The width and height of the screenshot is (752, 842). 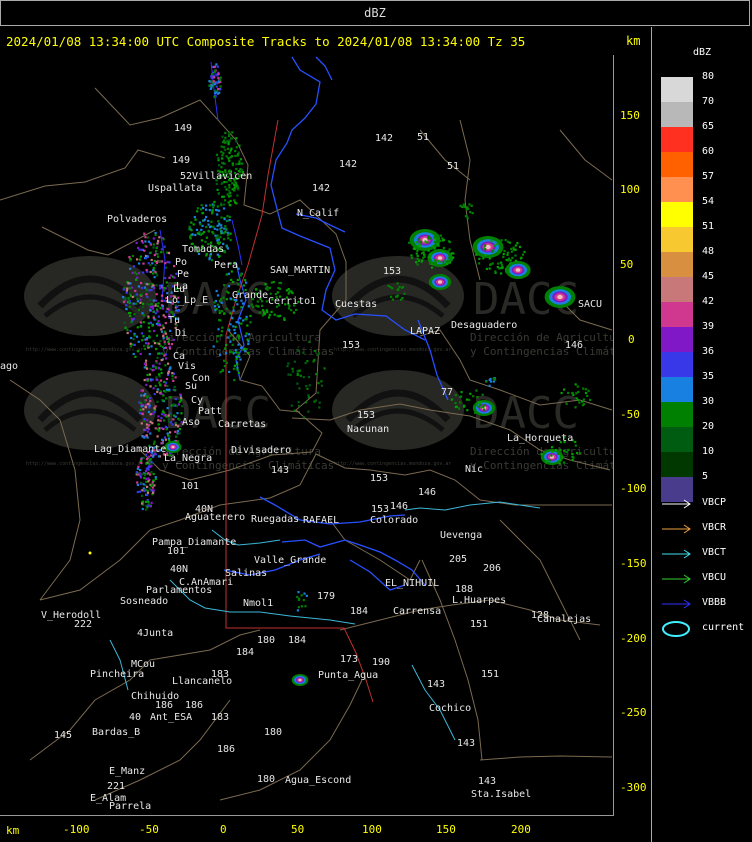 What do you see at coordinates (564, 619) in the screenshot?
I see `place-label: Canalejas` at bounding box center [564, 619].